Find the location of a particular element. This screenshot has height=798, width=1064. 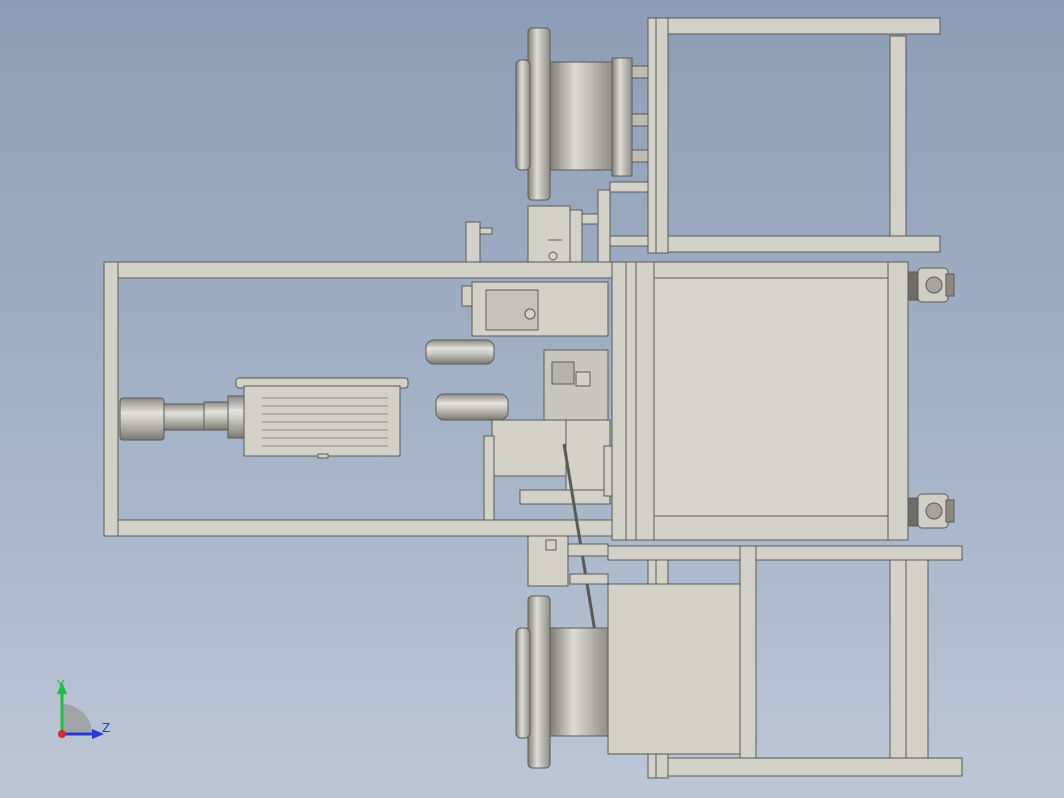

motor-assembly is located at coordinates (264, 418).